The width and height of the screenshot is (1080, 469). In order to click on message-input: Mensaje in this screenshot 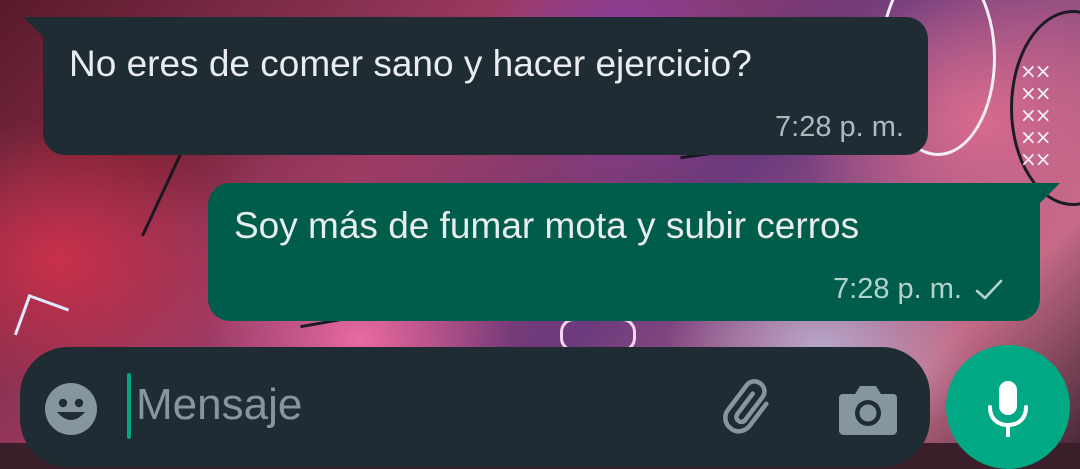, I will do `click(219, 405)`.